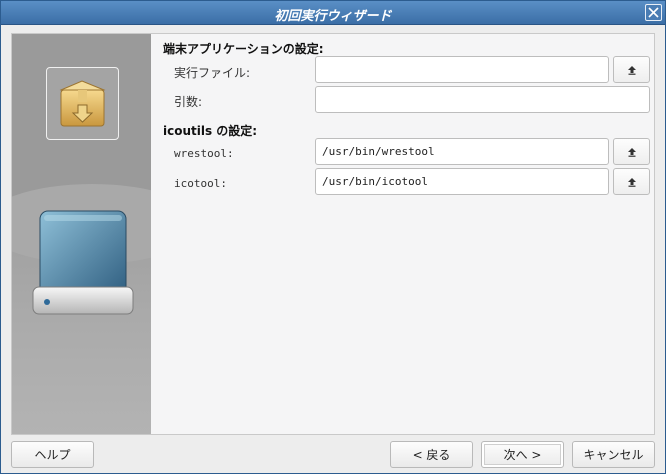  Describe the element at coordinates (212, 73) in the screenshot. I see `executable-label: 実行ファイル:` at that location.